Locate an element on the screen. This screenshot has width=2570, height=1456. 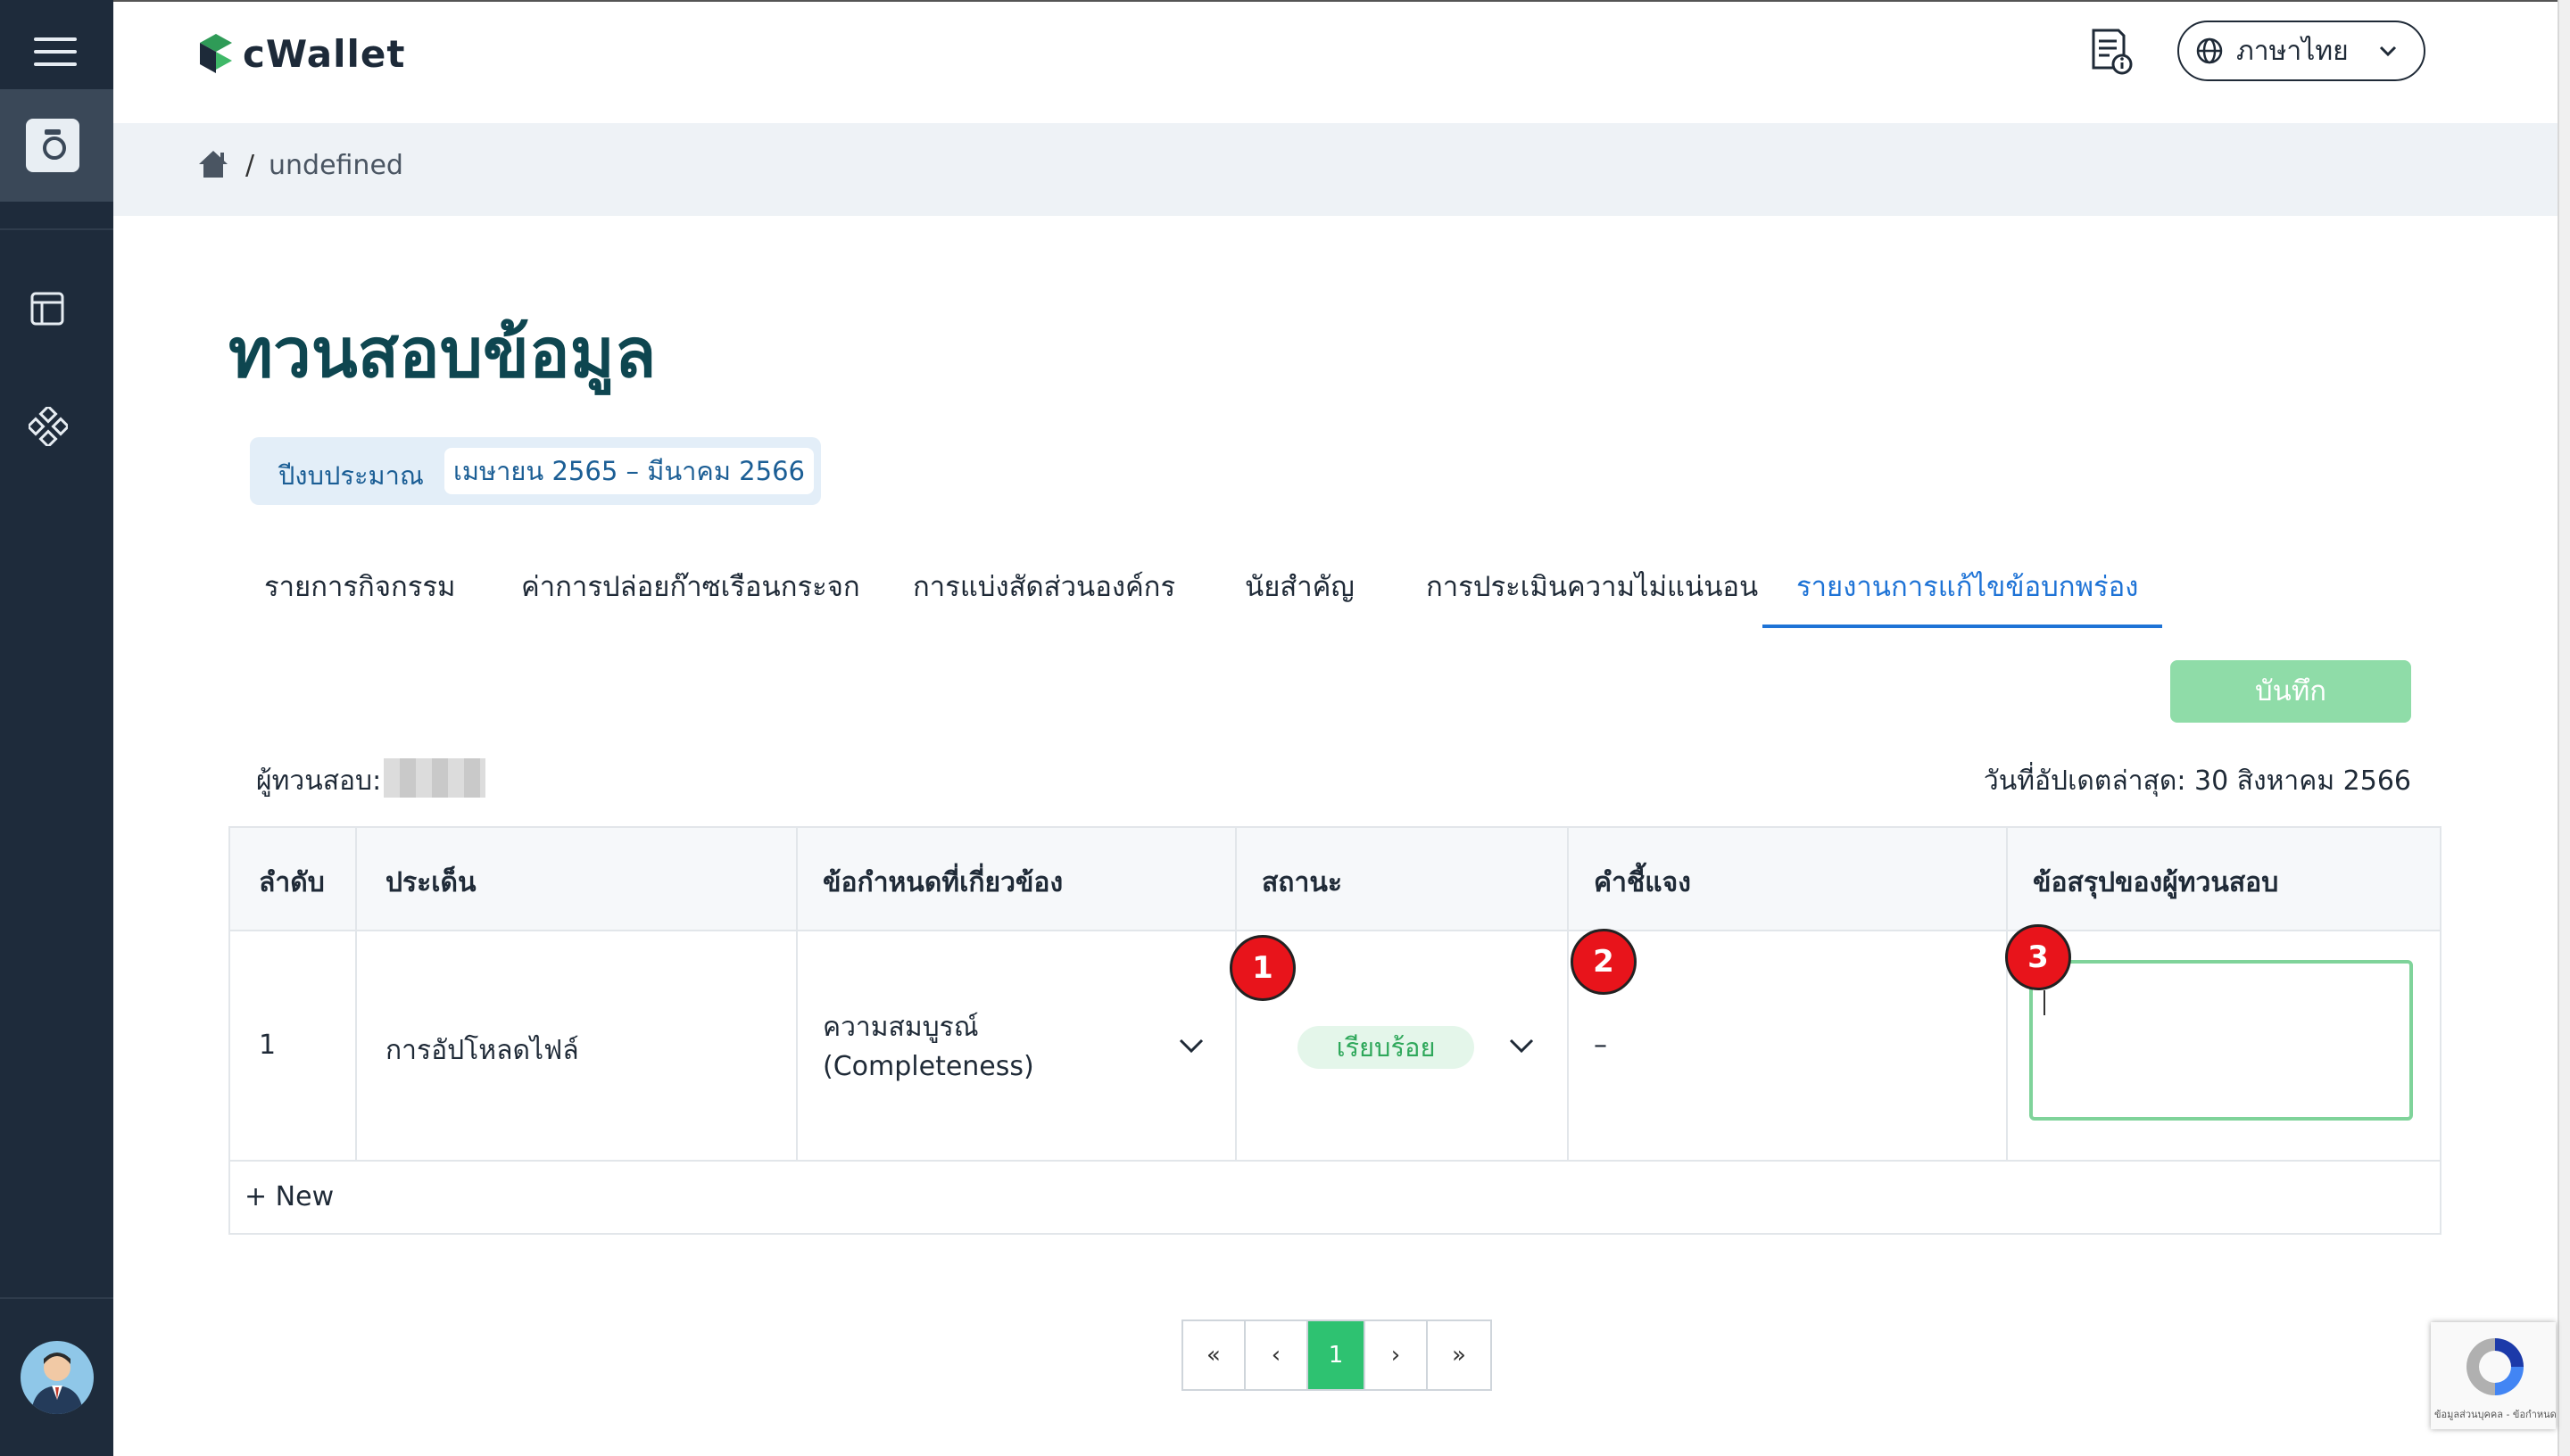
current-page-button: 1 is located at coordinates (1336, 1355).